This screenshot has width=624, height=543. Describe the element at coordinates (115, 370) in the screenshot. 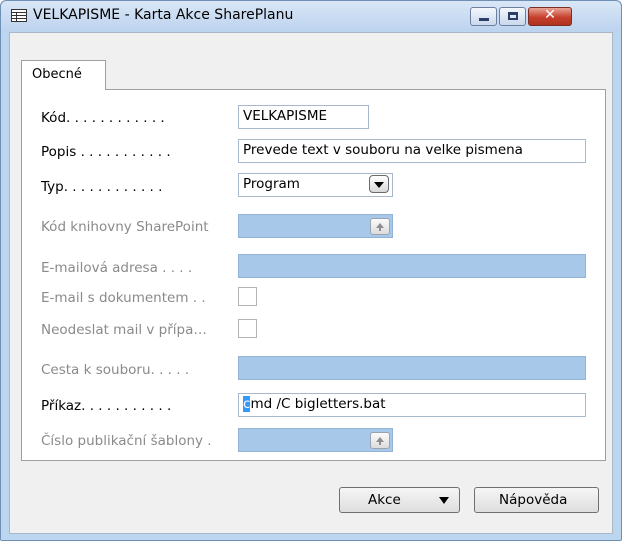

I see `cesta-label: Cesta k souboru. . . . .` at that location.